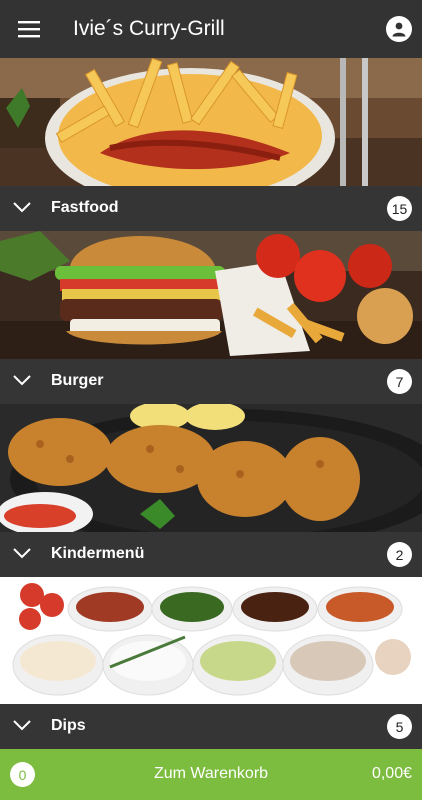 The width and height of the screenshot is (422, 800). What do you see at coordinates (399, 554) in the screenshot?
I see `category-count-badge: 2` at bounding box center [399, 554].